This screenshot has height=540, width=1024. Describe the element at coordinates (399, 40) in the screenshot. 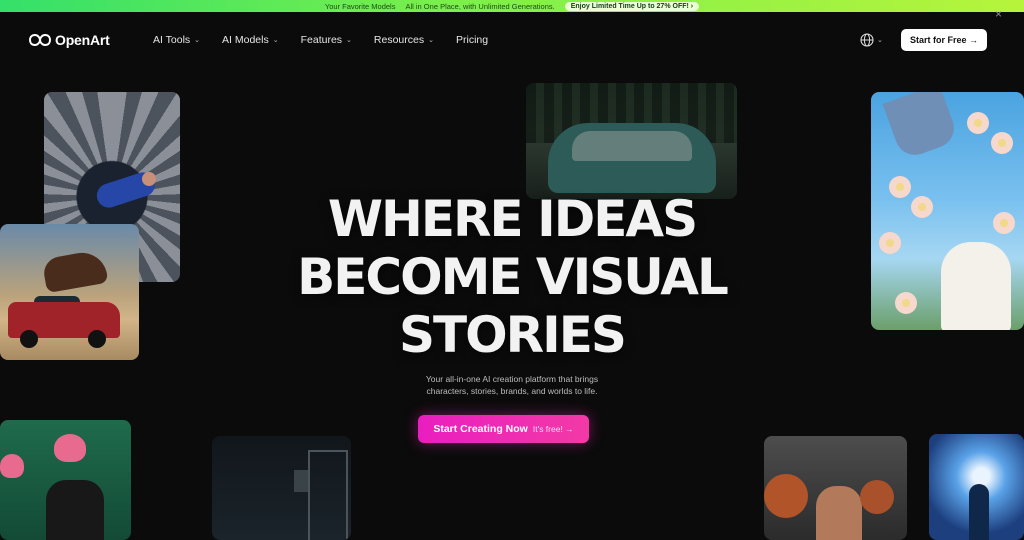

I see `nav-item-label: Resources` at that location.